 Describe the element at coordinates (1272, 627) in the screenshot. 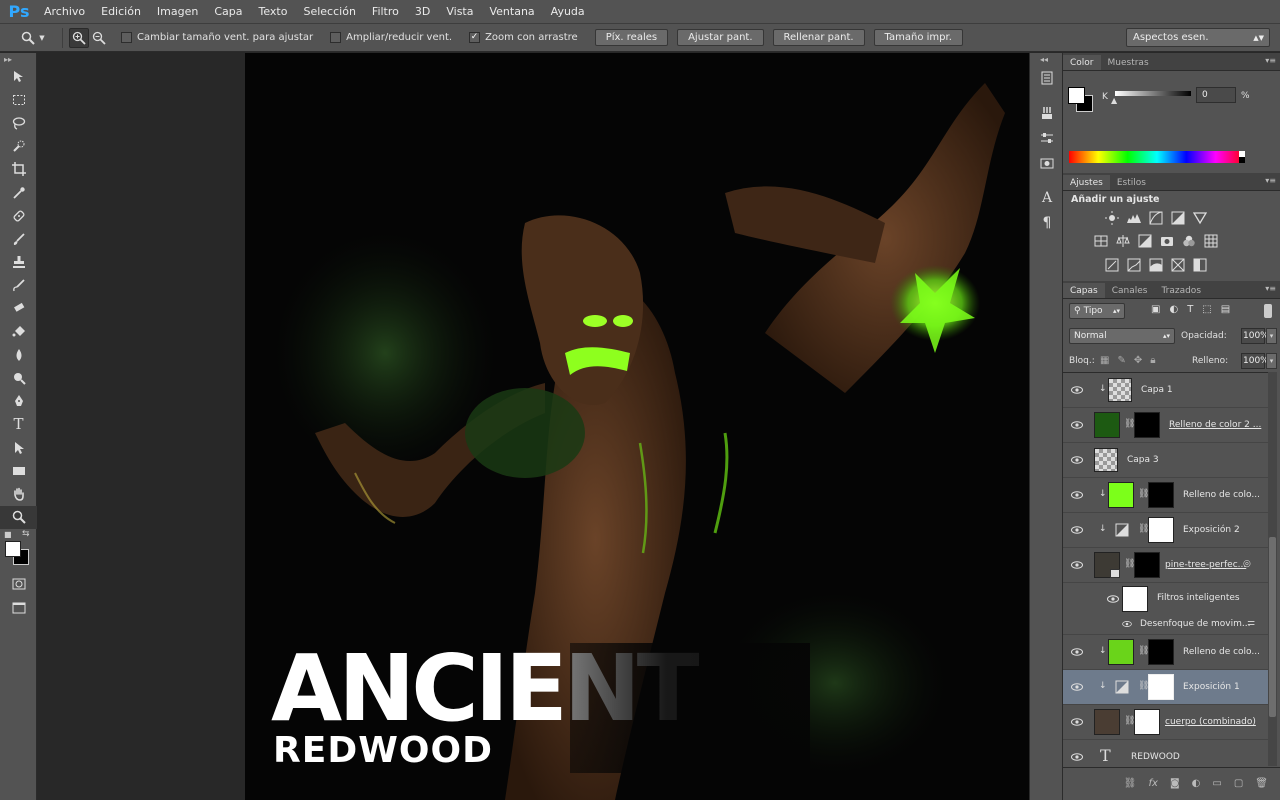

I see `scrollbar-thumb` at that location.